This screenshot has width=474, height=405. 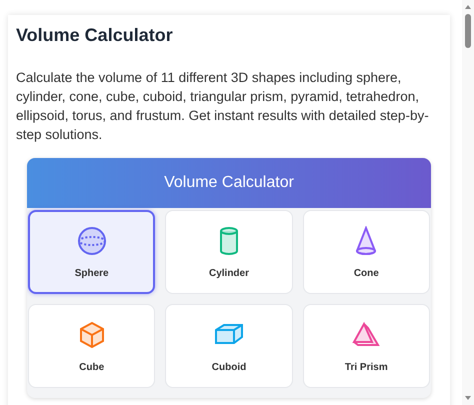 I want to click on shape-tile: Cube, so click(x=92, y=346).